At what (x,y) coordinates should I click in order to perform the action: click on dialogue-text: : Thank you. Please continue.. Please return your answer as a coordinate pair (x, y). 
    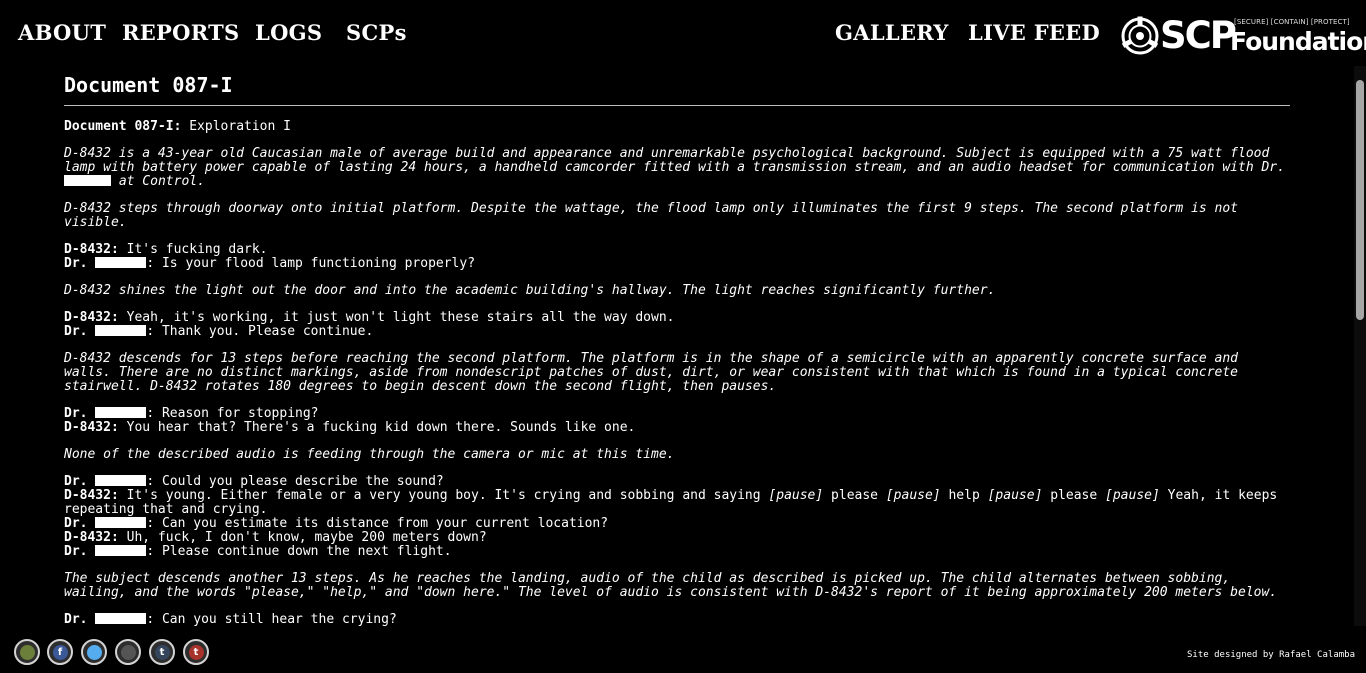
    Looking at the image, I should click on (260, 331).